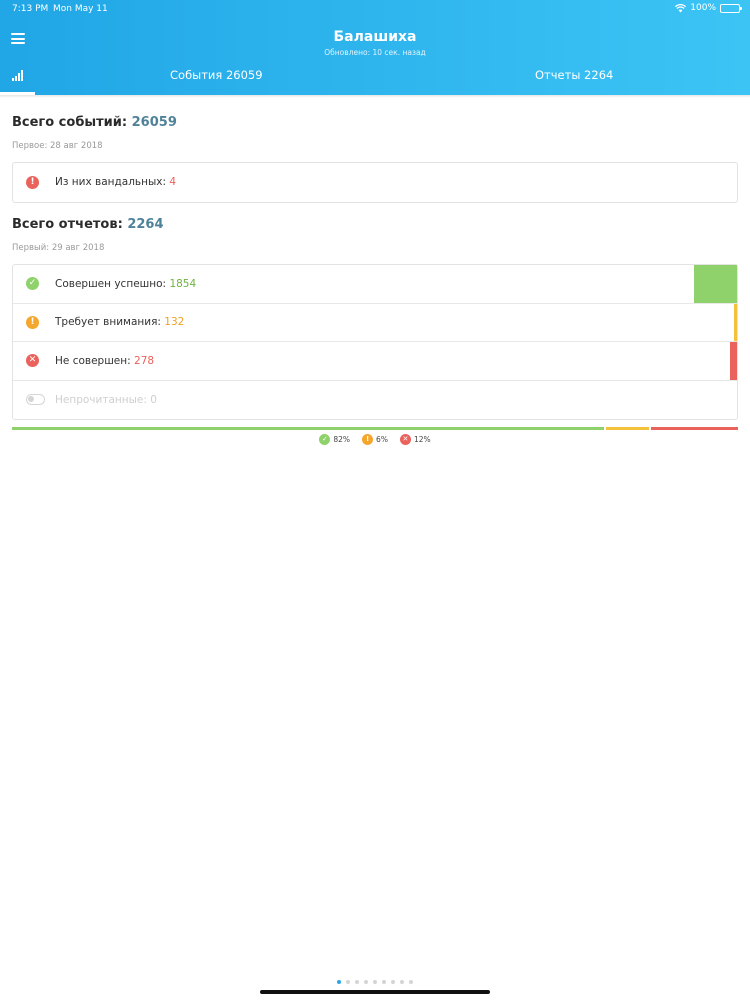 This screenshot has height=1000, width=750. I want to click on events-total-label: Всего событий:, so click(70, 122).